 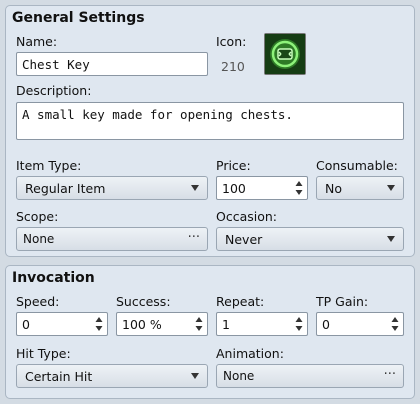 I want to click on speed-stepper: 0, so click(x=62, y=324).